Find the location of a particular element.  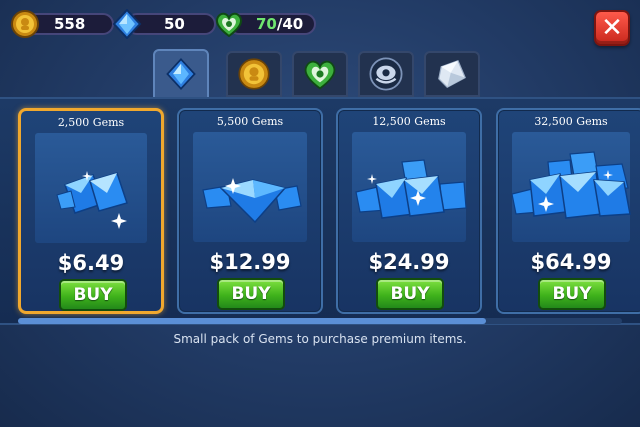

gem-pile-small-image is located at coordinates (91, 188).